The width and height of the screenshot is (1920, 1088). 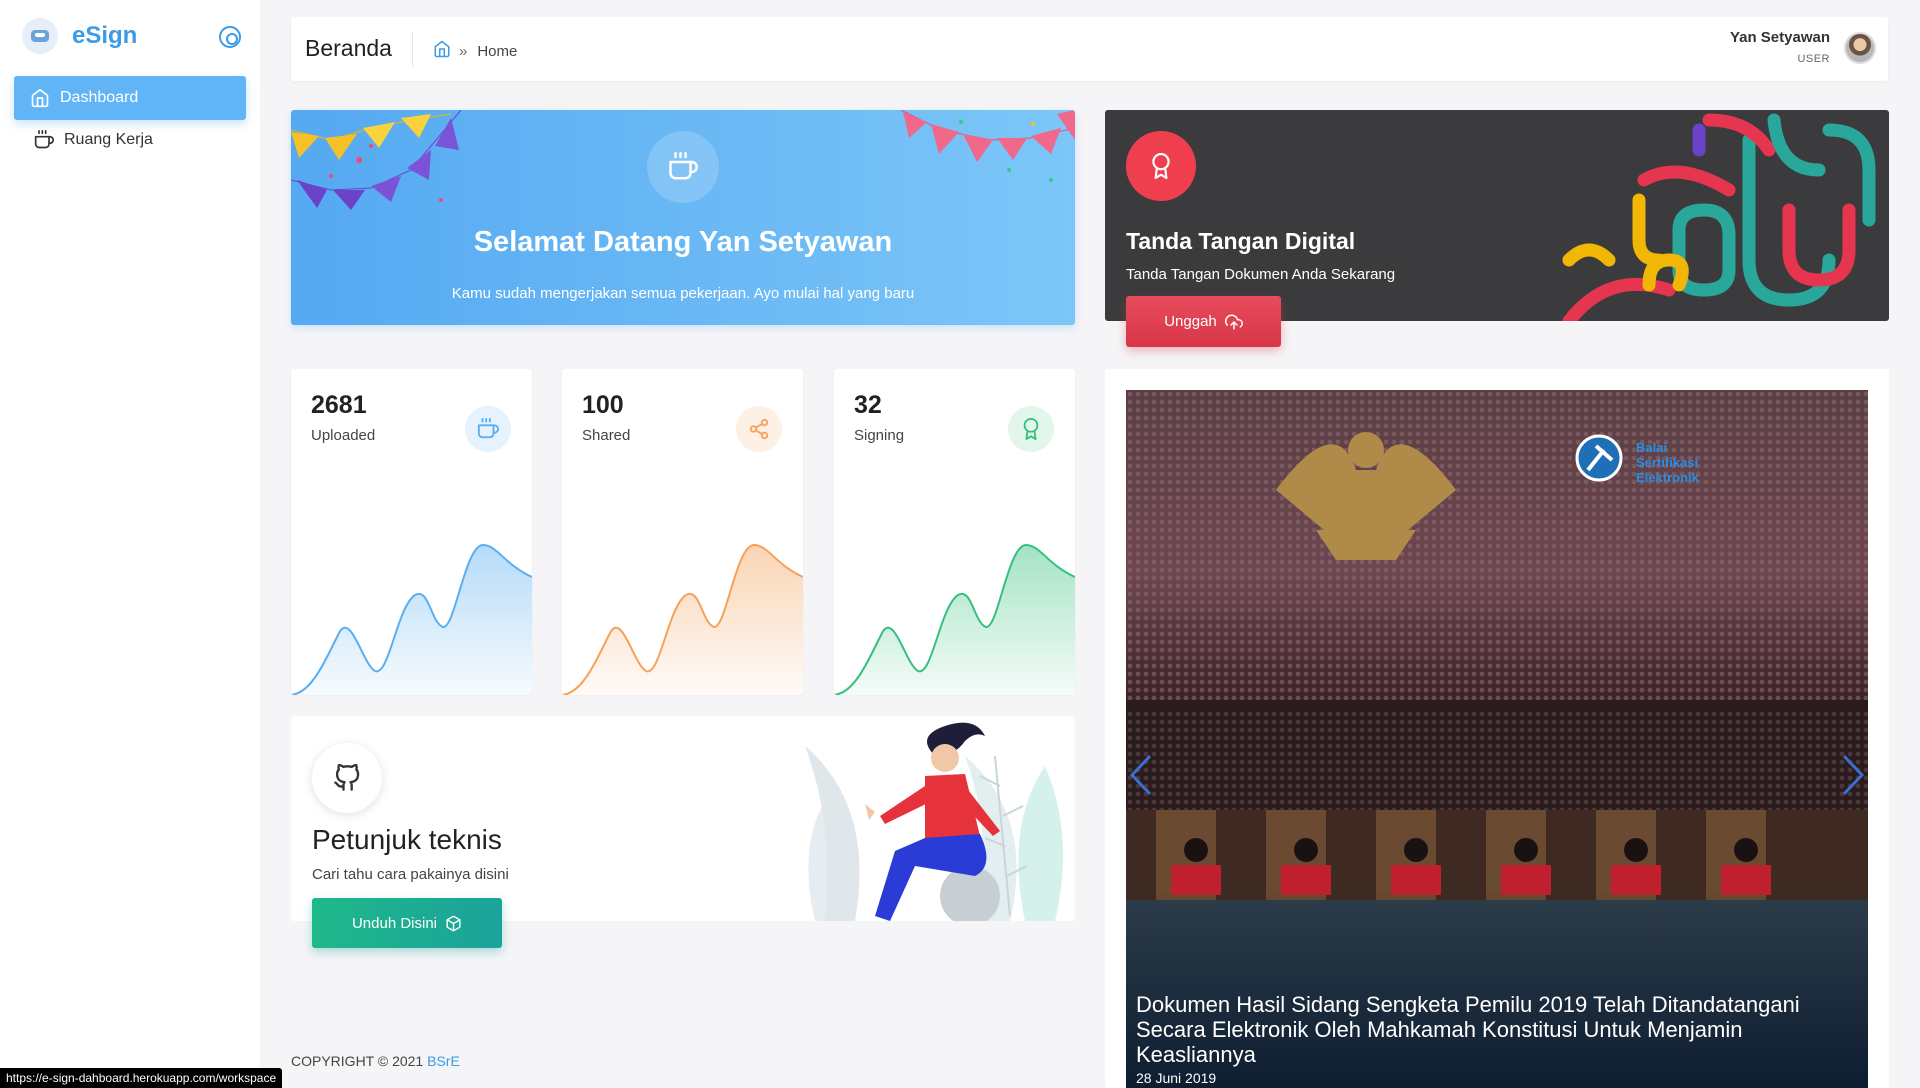 I want to click on upload-button: Unggah, so click(x=1203, y=321).